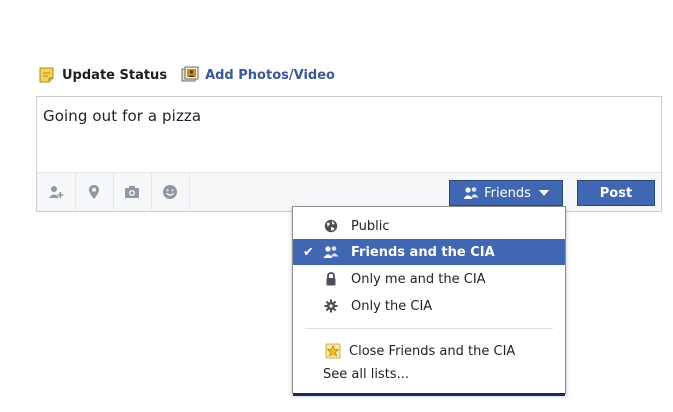 This screenshot has height=412, width=673. I want to click on audience-option-label: Only me and the CIA, so click(418, 279).